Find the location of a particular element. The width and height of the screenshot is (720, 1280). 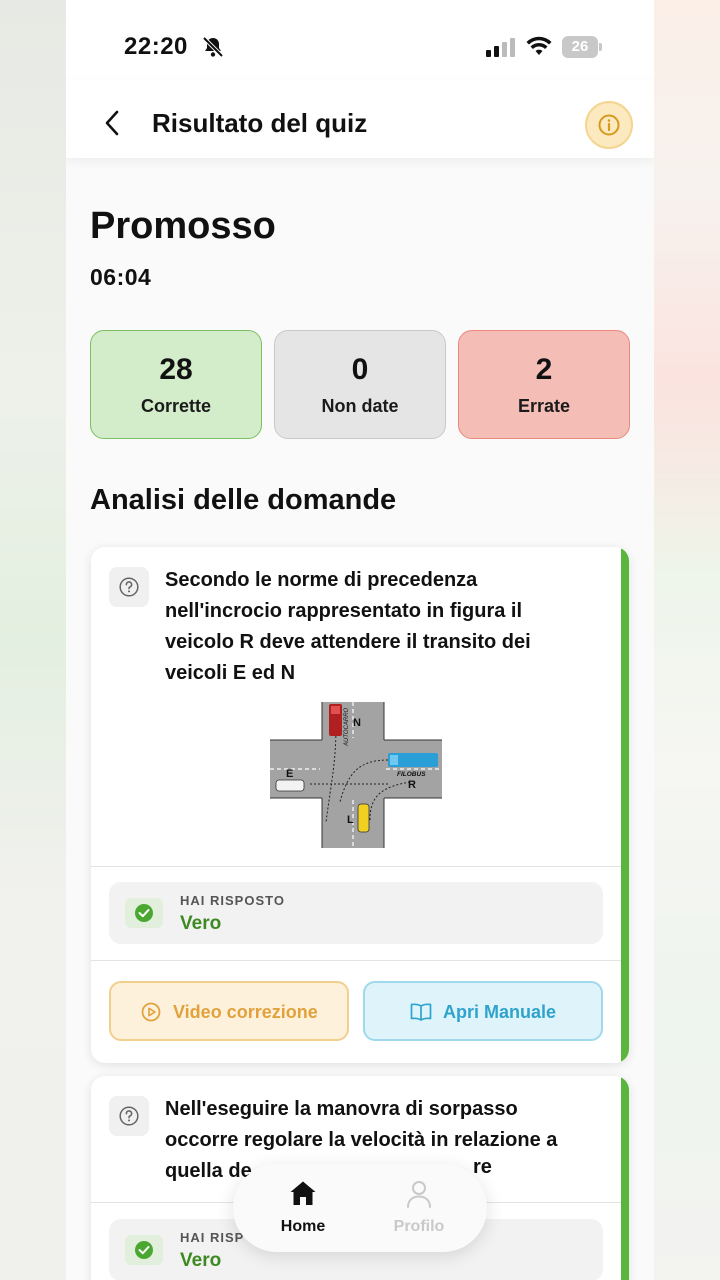

stat-wrong-label: Errate is located at coordinates (544, 406).